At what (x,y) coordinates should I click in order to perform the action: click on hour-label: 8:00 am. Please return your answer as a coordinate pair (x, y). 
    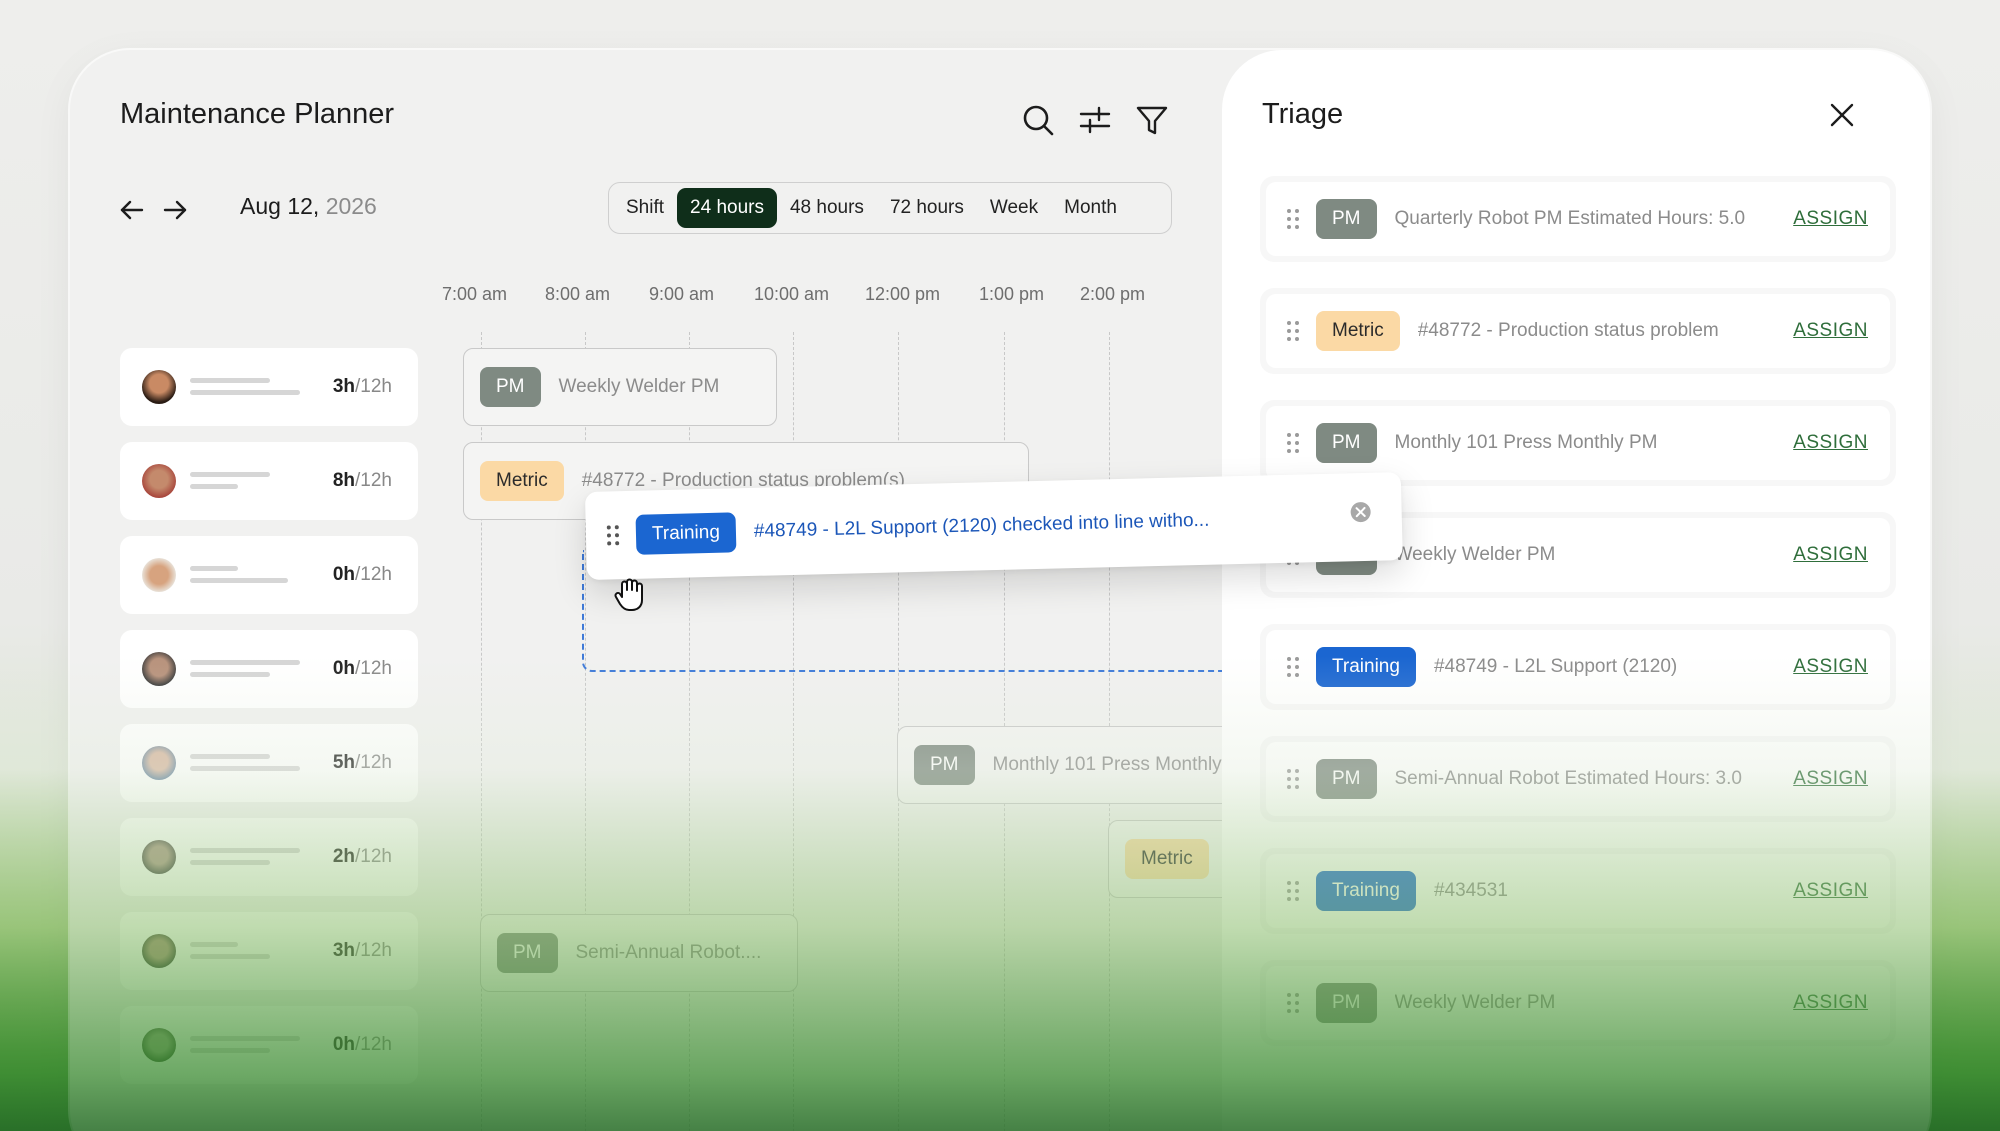
    Looking at the image, I should click on (578, 294).